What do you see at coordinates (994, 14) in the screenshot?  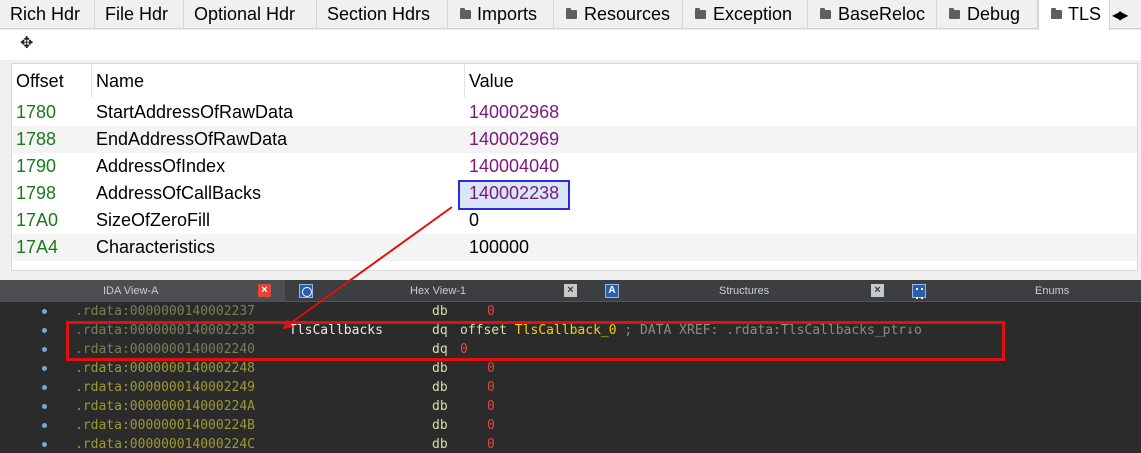 I see `tab-label: Debug` at bounding box center [994, 14].